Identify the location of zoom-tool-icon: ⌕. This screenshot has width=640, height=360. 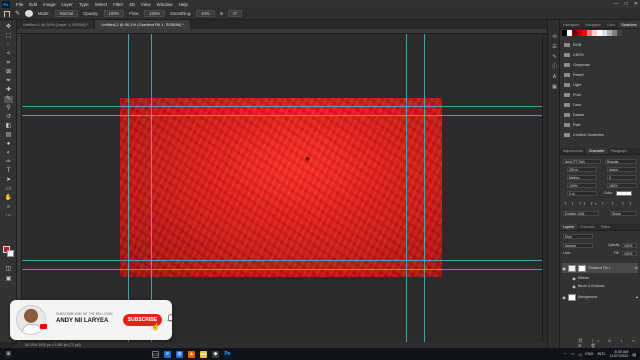
(8, 207).